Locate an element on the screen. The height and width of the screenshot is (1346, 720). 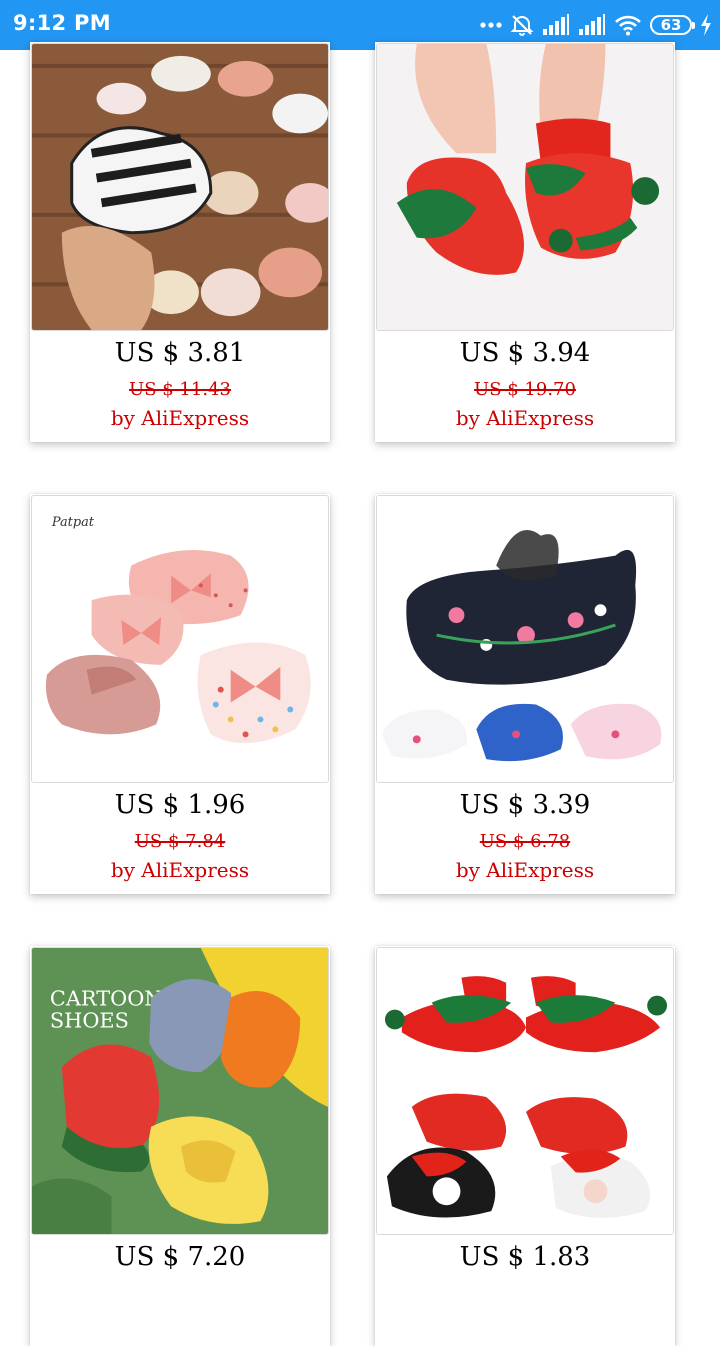
product-card: US $ 3.39 US $ 6.78 by AliExpress is located at coordinates (525, 694).